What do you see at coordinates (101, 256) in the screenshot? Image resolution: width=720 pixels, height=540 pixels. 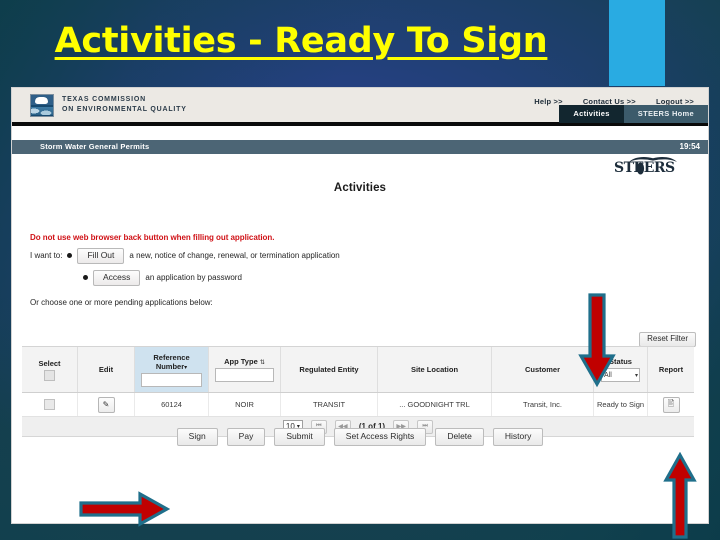 I see `fill-out-button: Fill Out` at bounding box center [101, 256].